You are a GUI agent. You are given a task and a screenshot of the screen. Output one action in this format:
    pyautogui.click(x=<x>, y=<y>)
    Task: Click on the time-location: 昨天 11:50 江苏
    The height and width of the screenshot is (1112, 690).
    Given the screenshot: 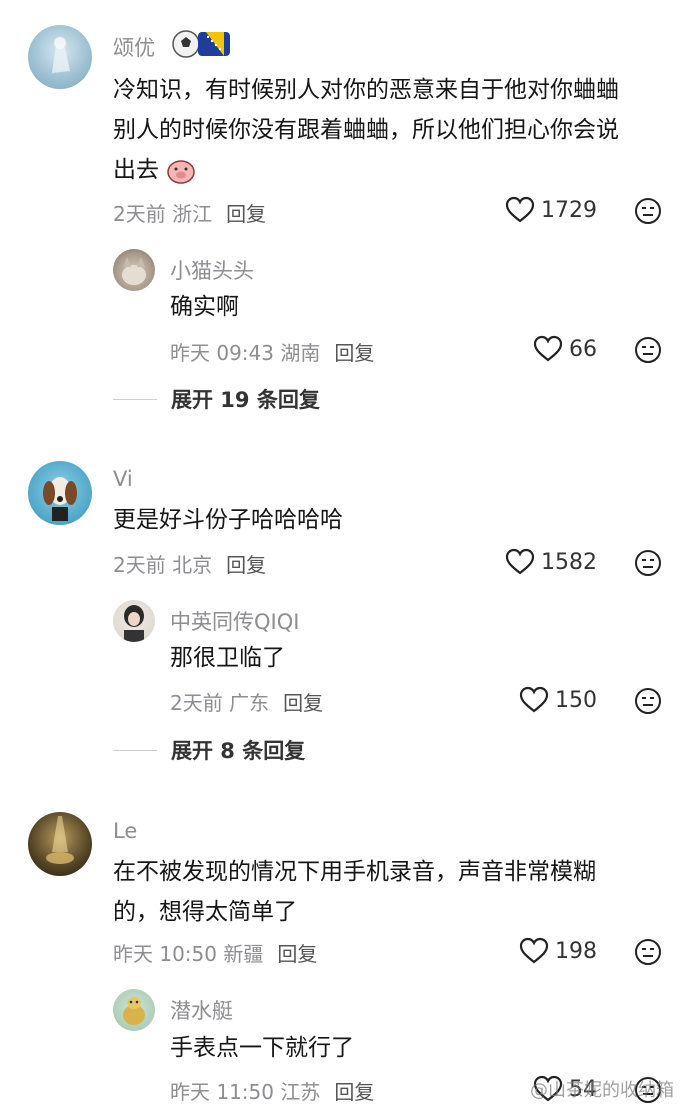 What is the action you would take?
    pyautogui.click(x=245, y=1092)
    